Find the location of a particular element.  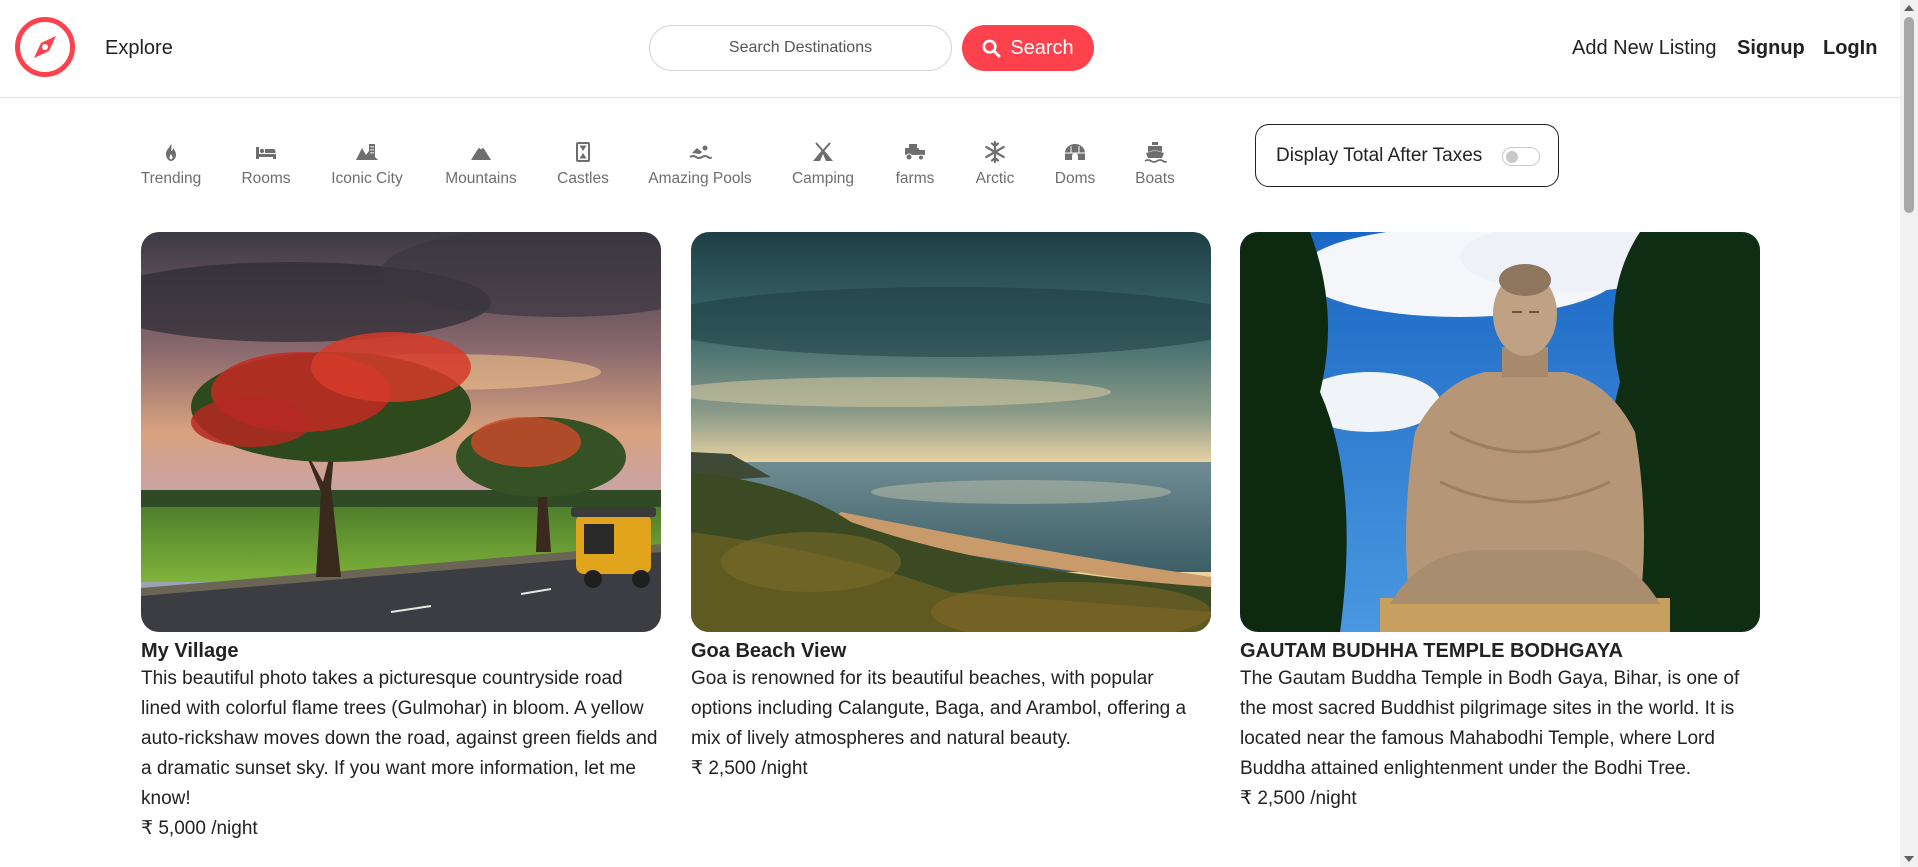

tax-switch is located at coordinates (1521, 156).